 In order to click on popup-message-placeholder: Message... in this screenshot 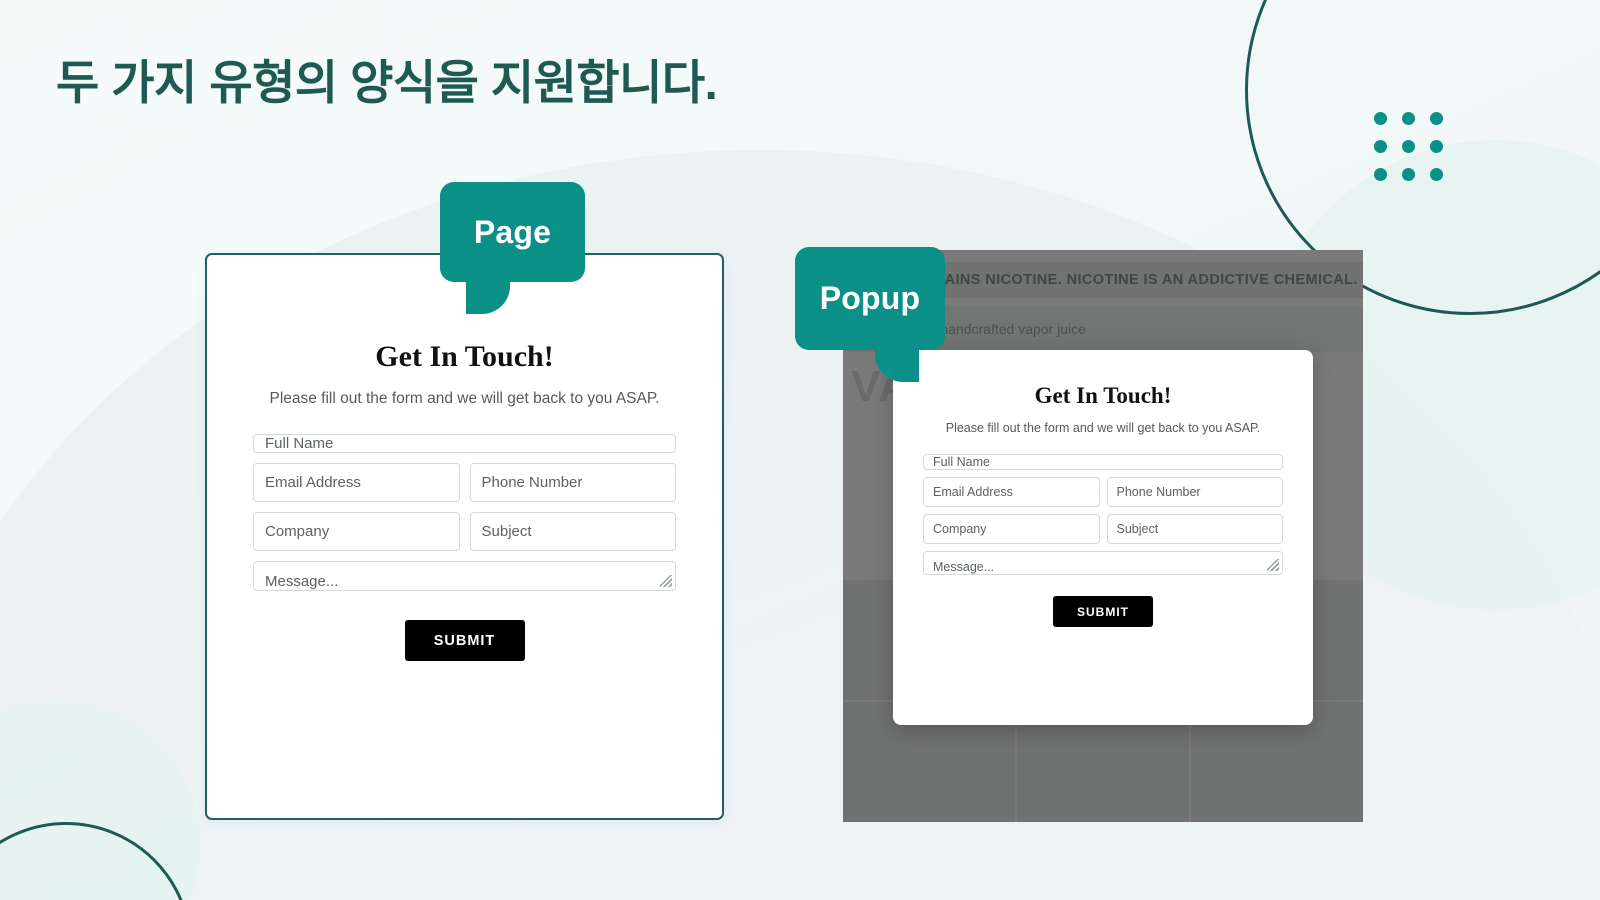, I will do `click(964, 567)`.